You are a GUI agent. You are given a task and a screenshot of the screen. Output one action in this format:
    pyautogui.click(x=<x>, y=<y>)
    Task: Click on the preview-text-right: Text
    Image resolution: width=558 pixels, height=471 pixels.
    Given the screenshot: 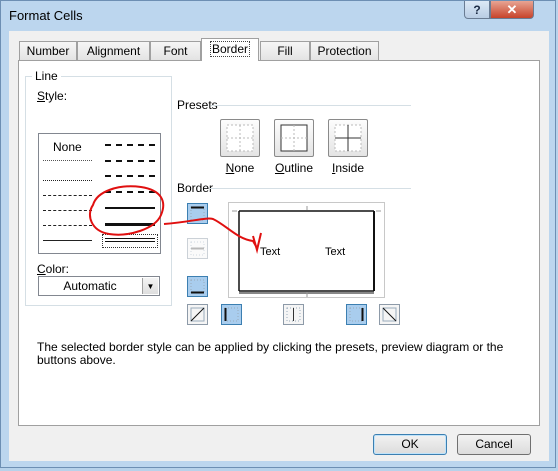 What is the action you would take?
    pyautogui.click(x=335, y=252)
    